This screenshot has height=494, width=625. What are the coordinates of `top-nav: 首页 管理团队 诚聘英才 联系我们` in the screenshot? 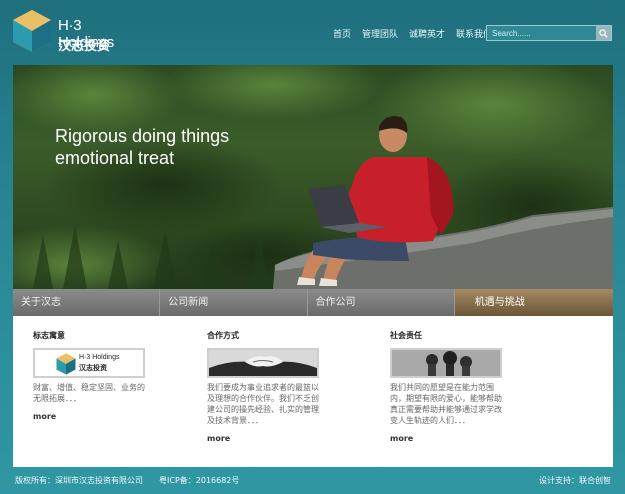 It's located at (412, 33).